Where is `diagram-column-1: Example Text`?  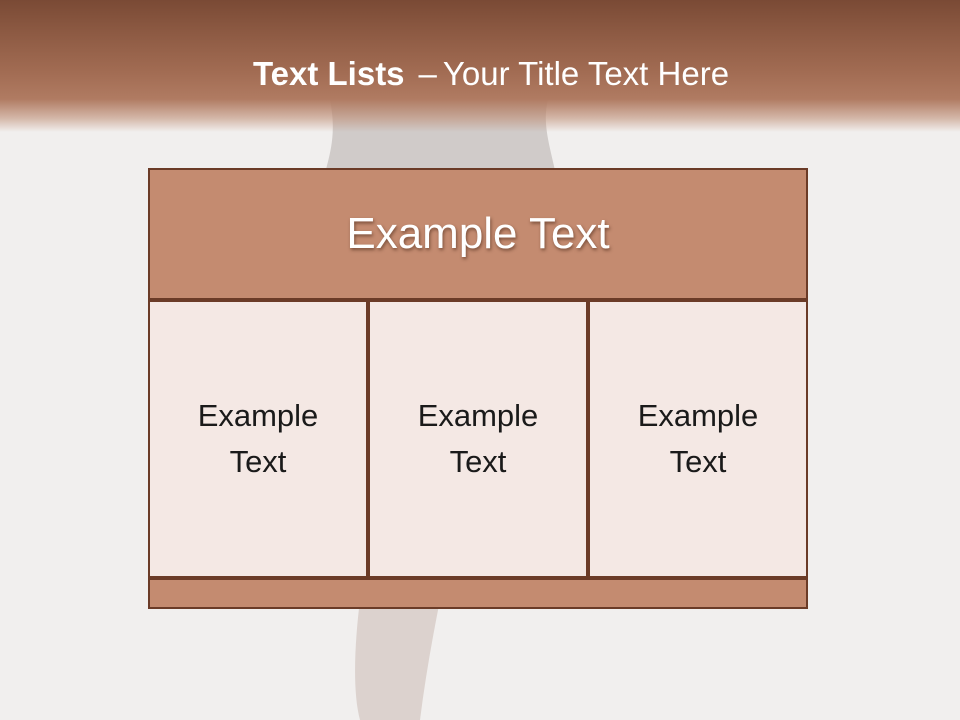
diagram-column-1: Example Text is located at coordinates (258, 439).